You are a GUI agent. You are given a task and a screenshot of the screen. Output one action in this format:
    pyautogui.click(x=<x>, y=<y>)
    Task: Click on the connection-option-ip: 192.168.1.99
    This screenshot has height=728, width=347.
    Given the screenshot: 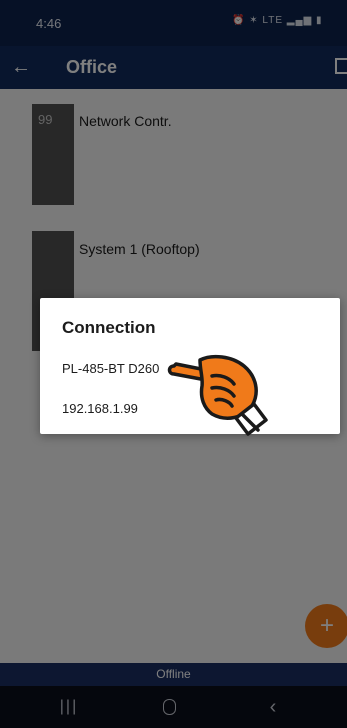 What is the action you would take?
    pyautogui.click(x=190, y=409)
    